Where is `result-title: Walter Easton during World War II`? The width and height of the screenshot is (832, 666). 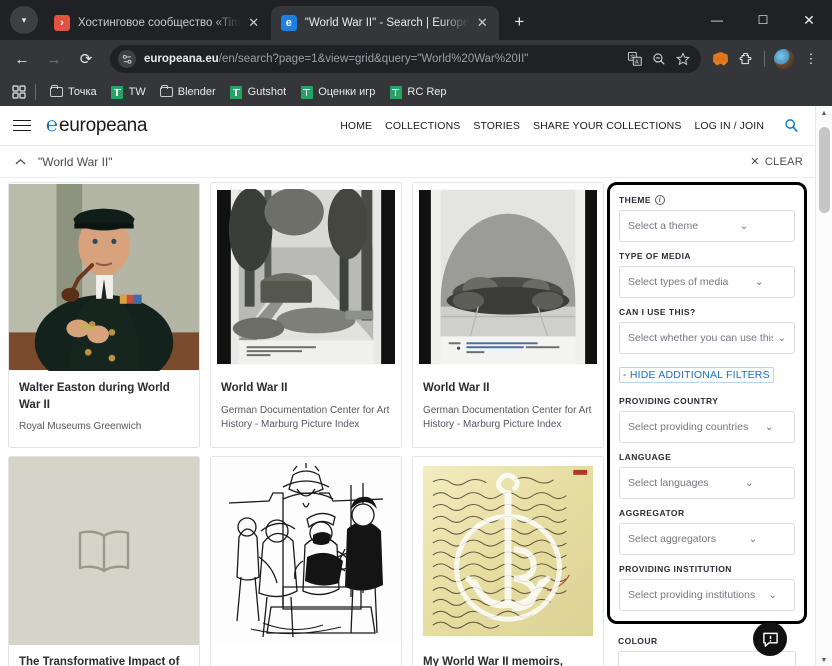
result-title: Walter Easton during World War II is located at coordinates (94, 396).